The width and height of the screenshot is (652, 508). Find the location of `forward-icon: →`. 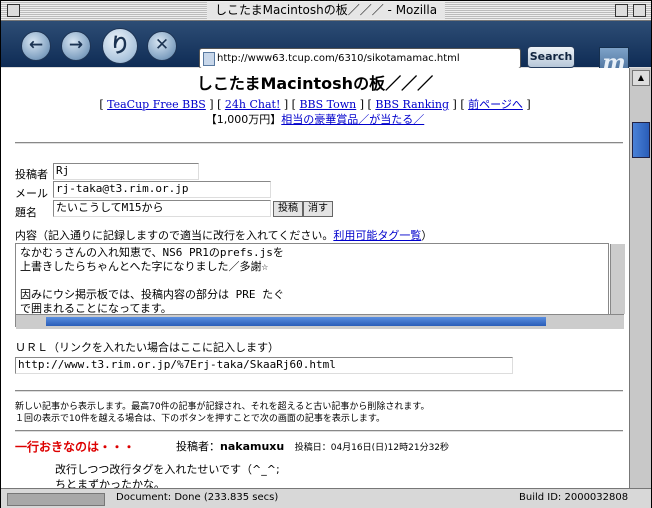

forward-icon: → is located at coordinates (76, 46).